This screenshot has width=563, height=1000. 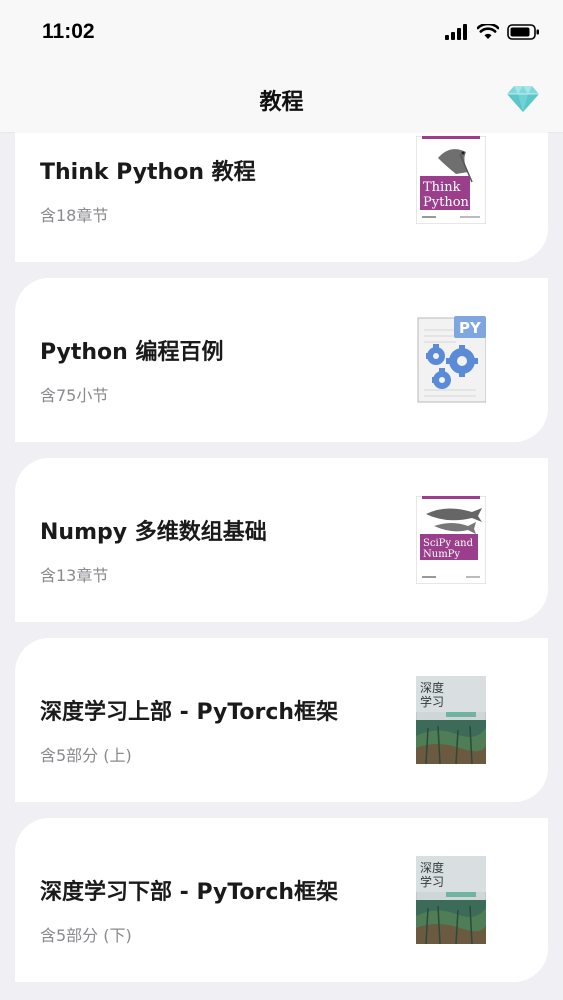 What do you see at coordinates (132, 352) in the screenshot?
I see `card-title: Python 编程百例` at bounding box center [132, 352].